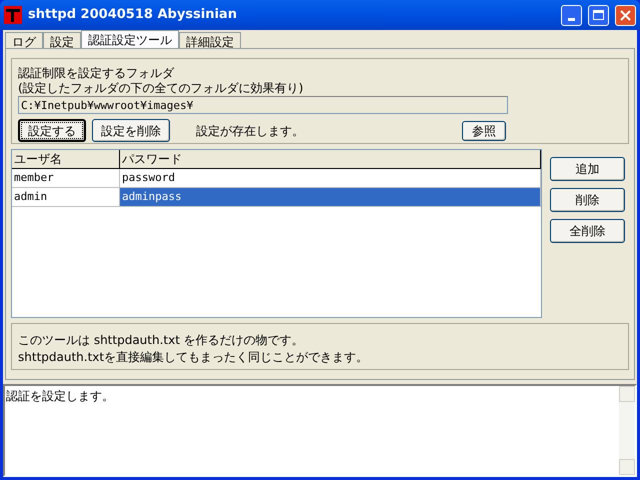 The height and width of the screenshot is (480, 640). I want to click on window-title: shttpd 20040518 Abyssinian, so click(133, 15).